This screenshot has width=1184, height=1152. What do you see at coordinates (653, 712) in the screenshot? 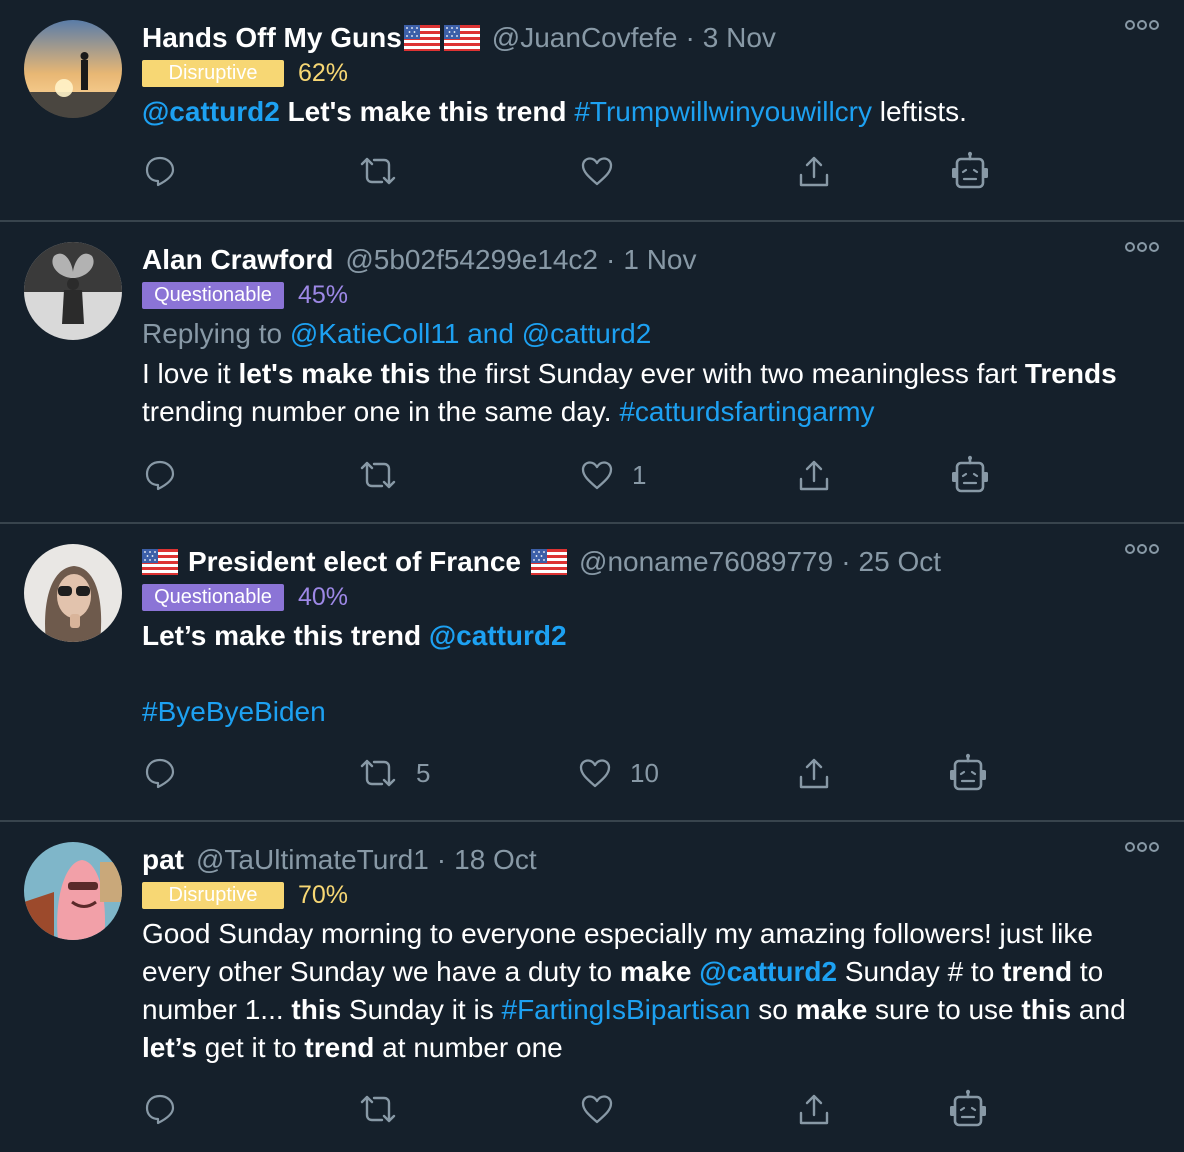
I see `tweet-text-line: #ByeByeBiden` at bounding box center [653, 712].